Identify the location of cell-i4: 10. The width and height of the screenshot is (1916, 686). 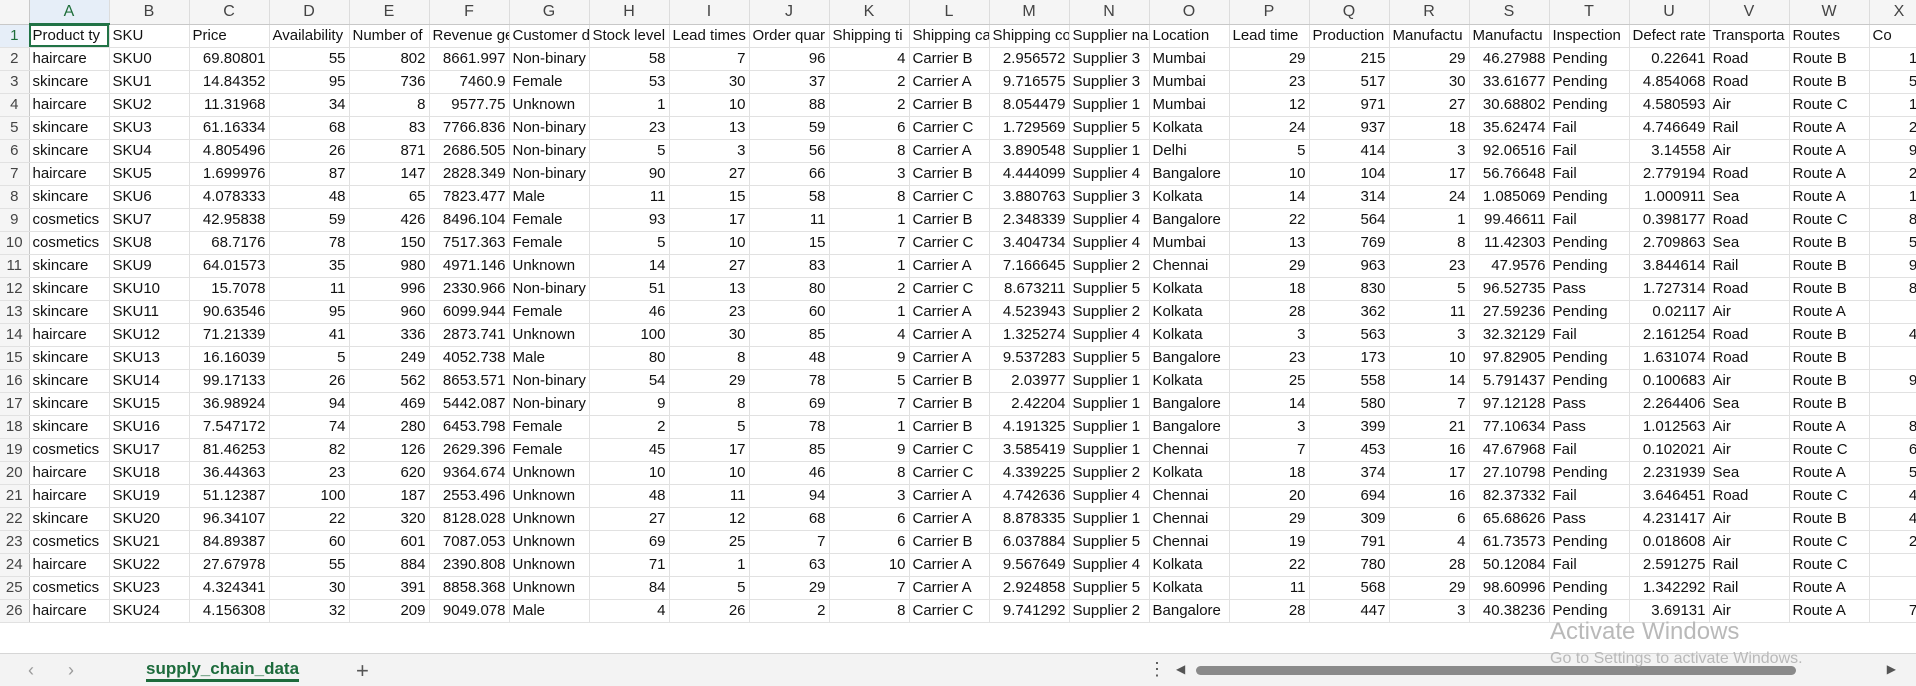
(709, 105).